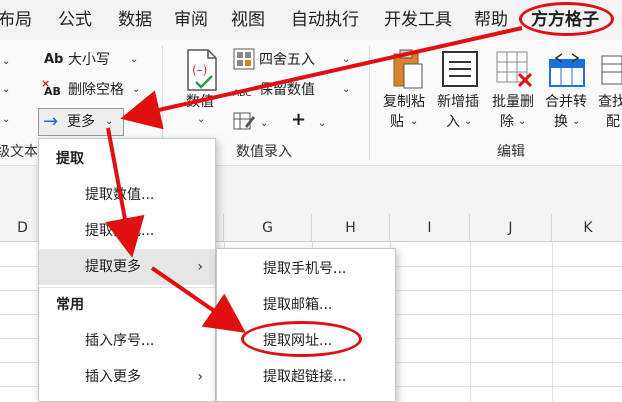 The height and width of the screenshot is (402, 622). I want to click on plus-icon: +, so click(299, 119).